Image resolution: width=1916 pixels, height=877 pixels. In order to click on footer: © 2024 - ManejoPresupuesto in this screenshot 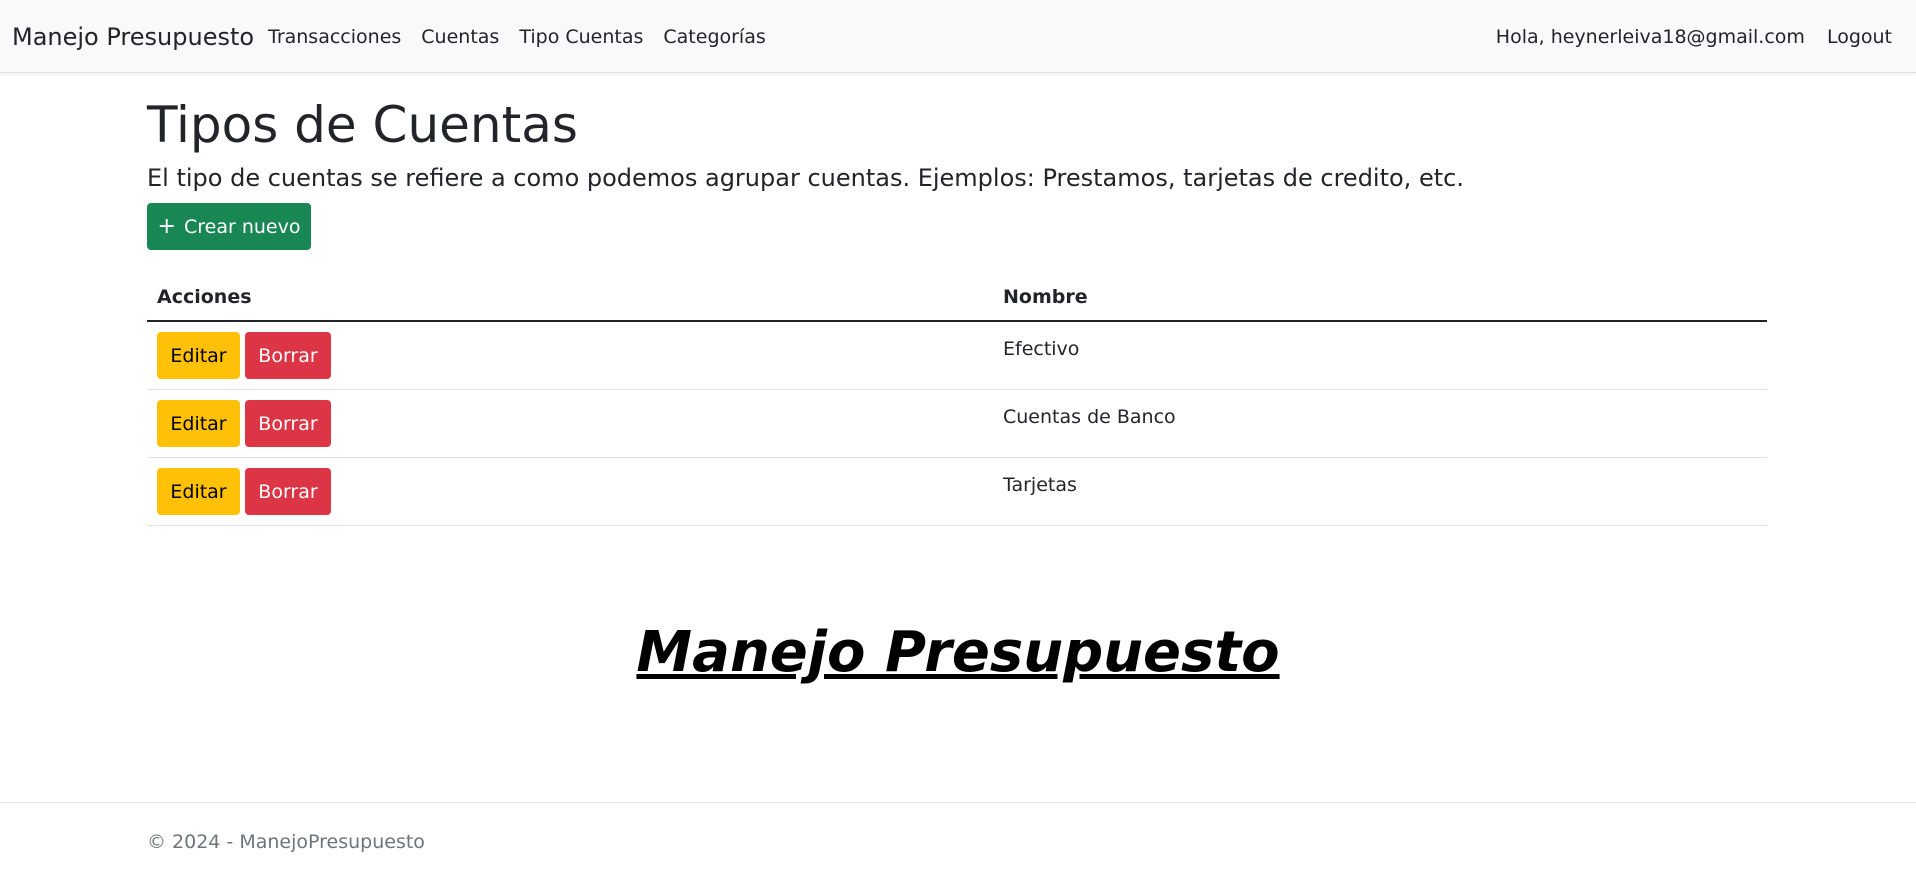, I will do `click(958, 839)`.